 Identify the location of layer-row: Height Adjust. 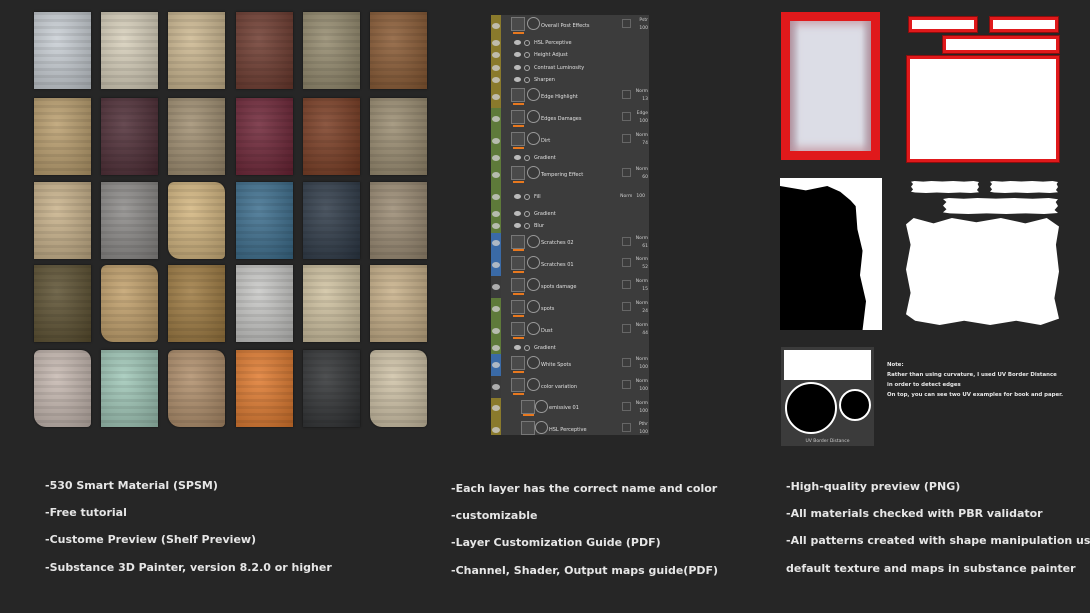
(570, 56).